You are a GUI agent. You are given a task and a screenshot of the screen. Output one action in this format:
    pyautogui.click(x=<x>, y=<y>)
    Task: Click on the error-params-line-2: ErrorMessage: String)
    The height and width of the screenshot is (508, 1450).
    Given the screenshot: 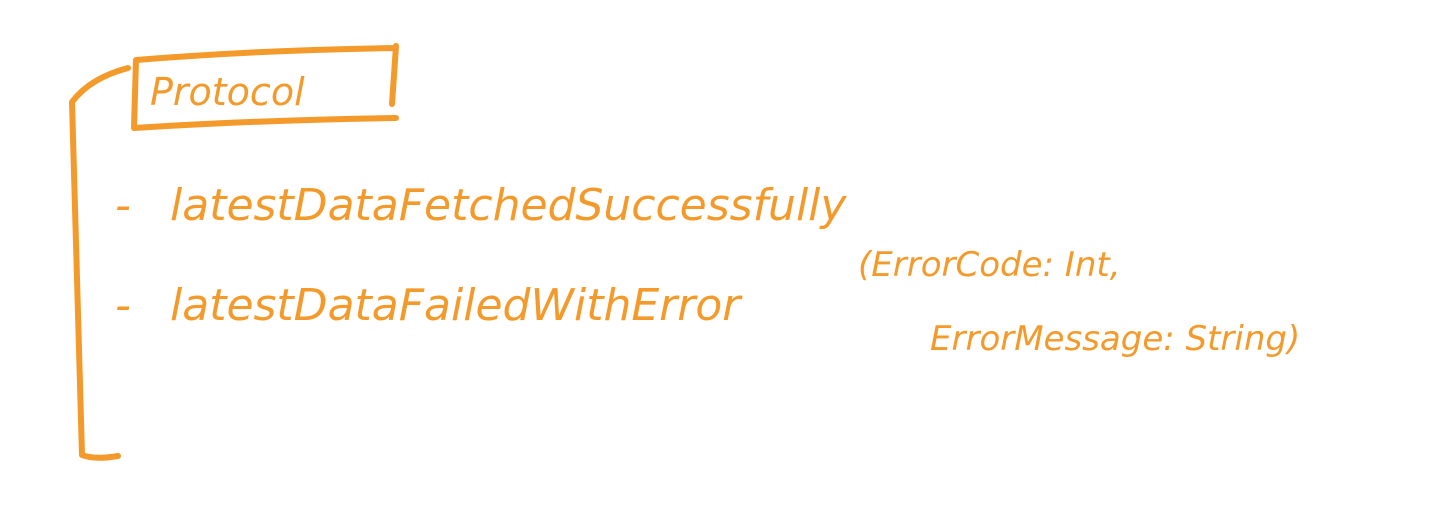 What is the action you would take?
    pyautogui.click(x=1115, y=339)
    